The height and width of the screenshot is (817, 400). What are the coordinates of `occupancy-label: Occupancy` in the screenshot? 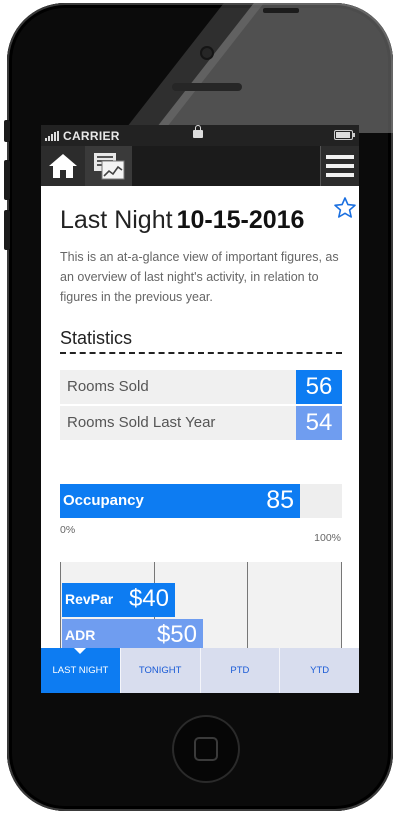 It's located at (103, 500).